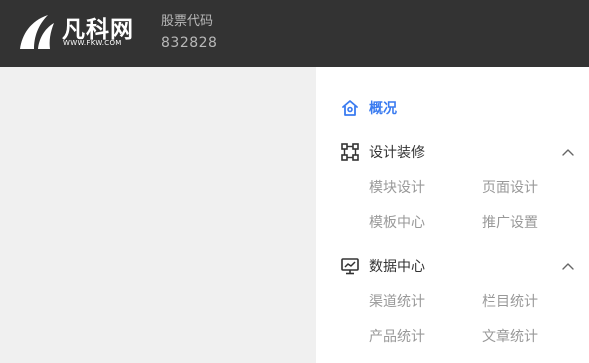 The height and width of the screenshot is (363, 589). What do you see at coordinates (397, 301) in the screenshot?
I see `submenu-item: 渠道统计` at bounding box center [397, 301].